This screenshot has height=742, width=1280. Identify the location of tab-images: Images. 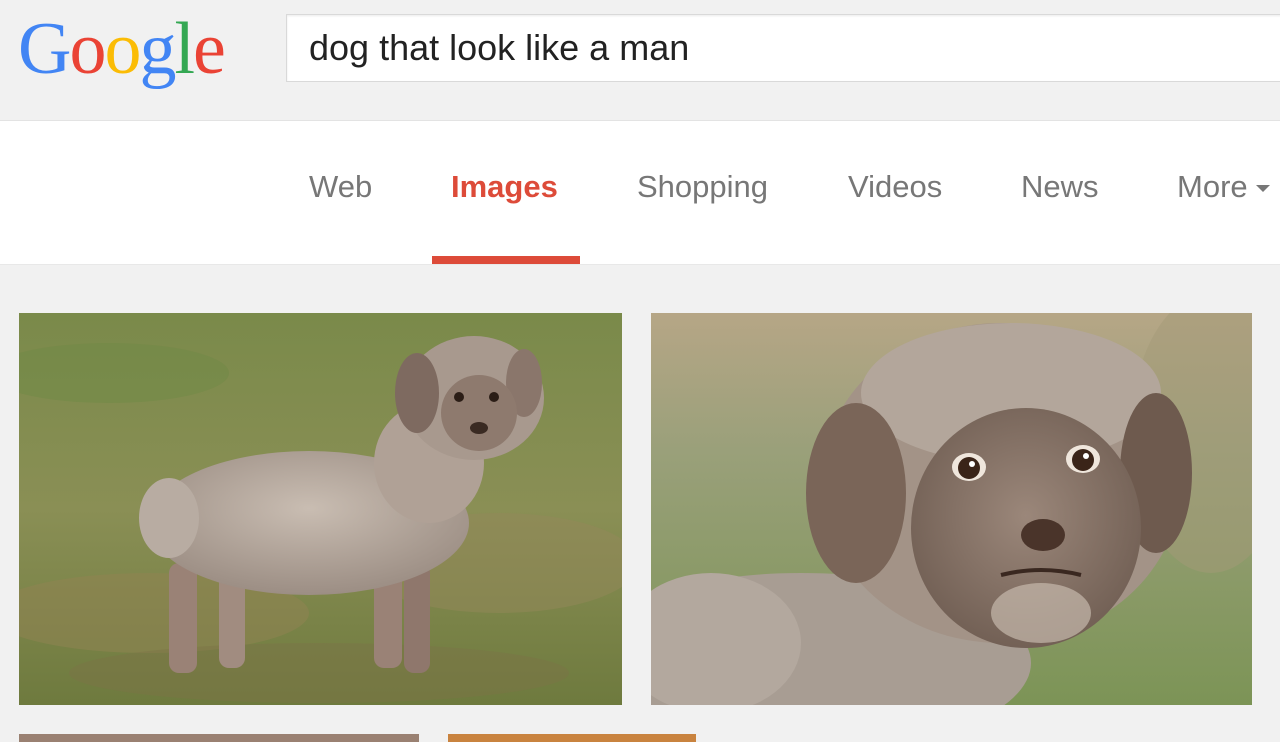
(504, 187).